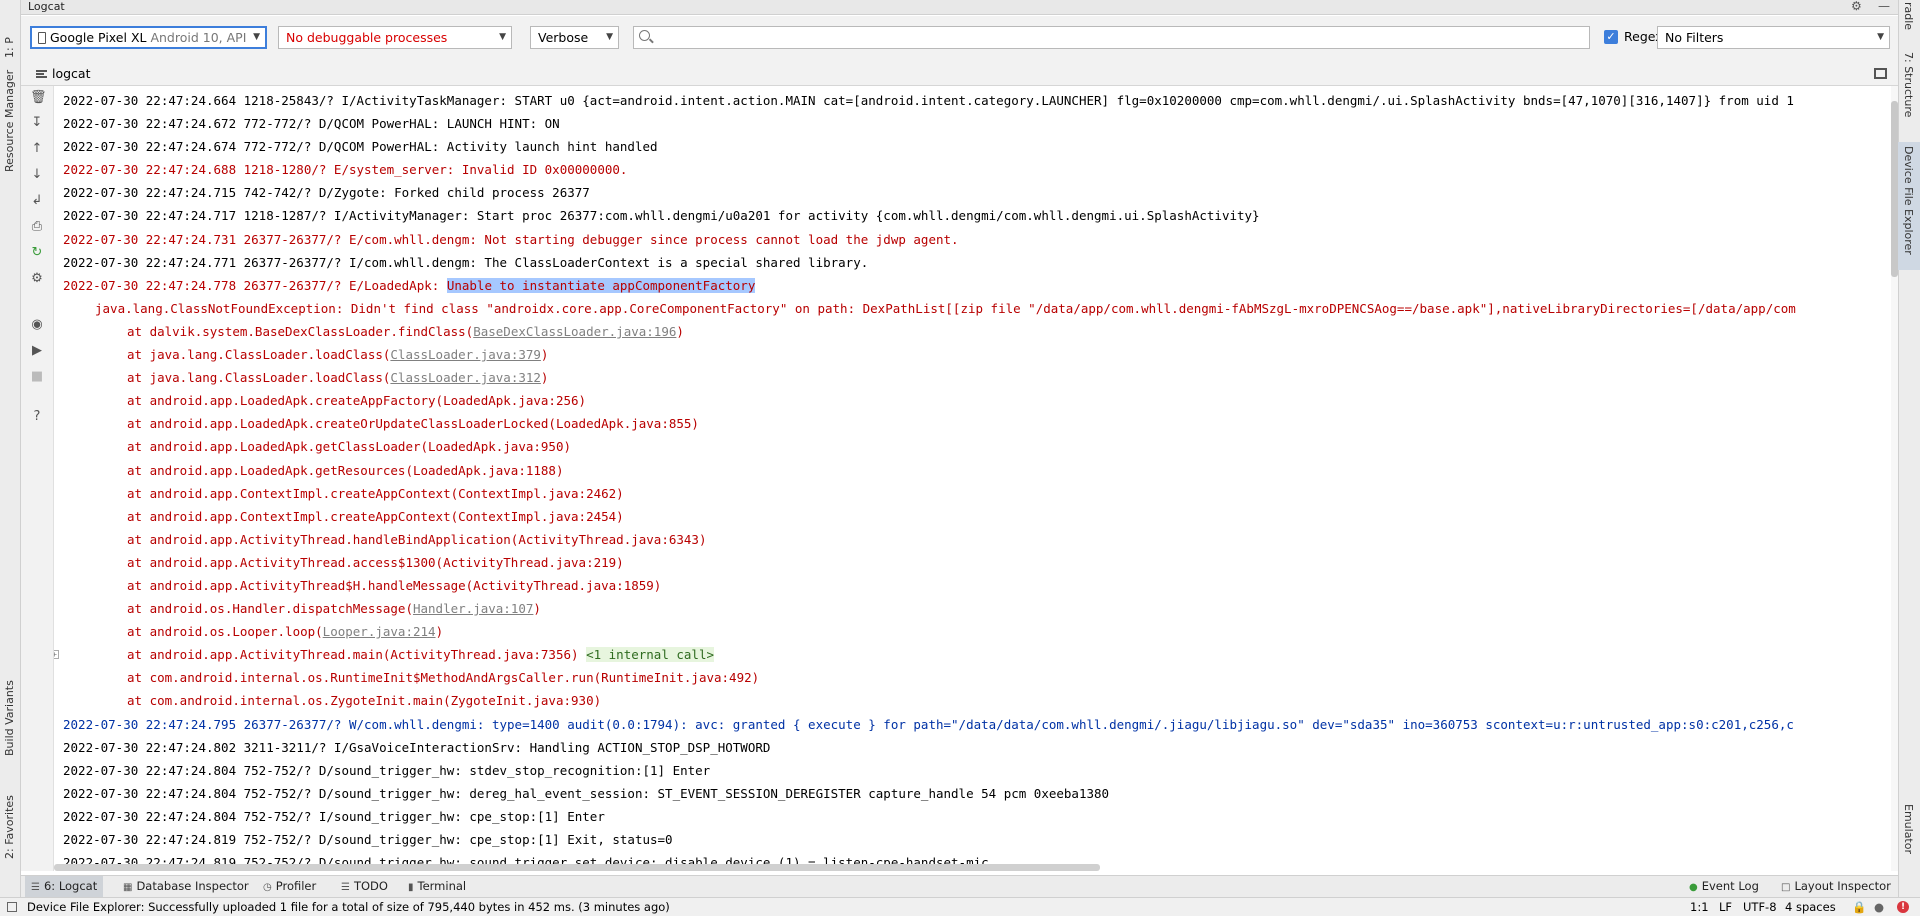 This screenshot has height=916, width=1920. I want to click on source-link: ClassLoader.java:379, so click(465, 354).